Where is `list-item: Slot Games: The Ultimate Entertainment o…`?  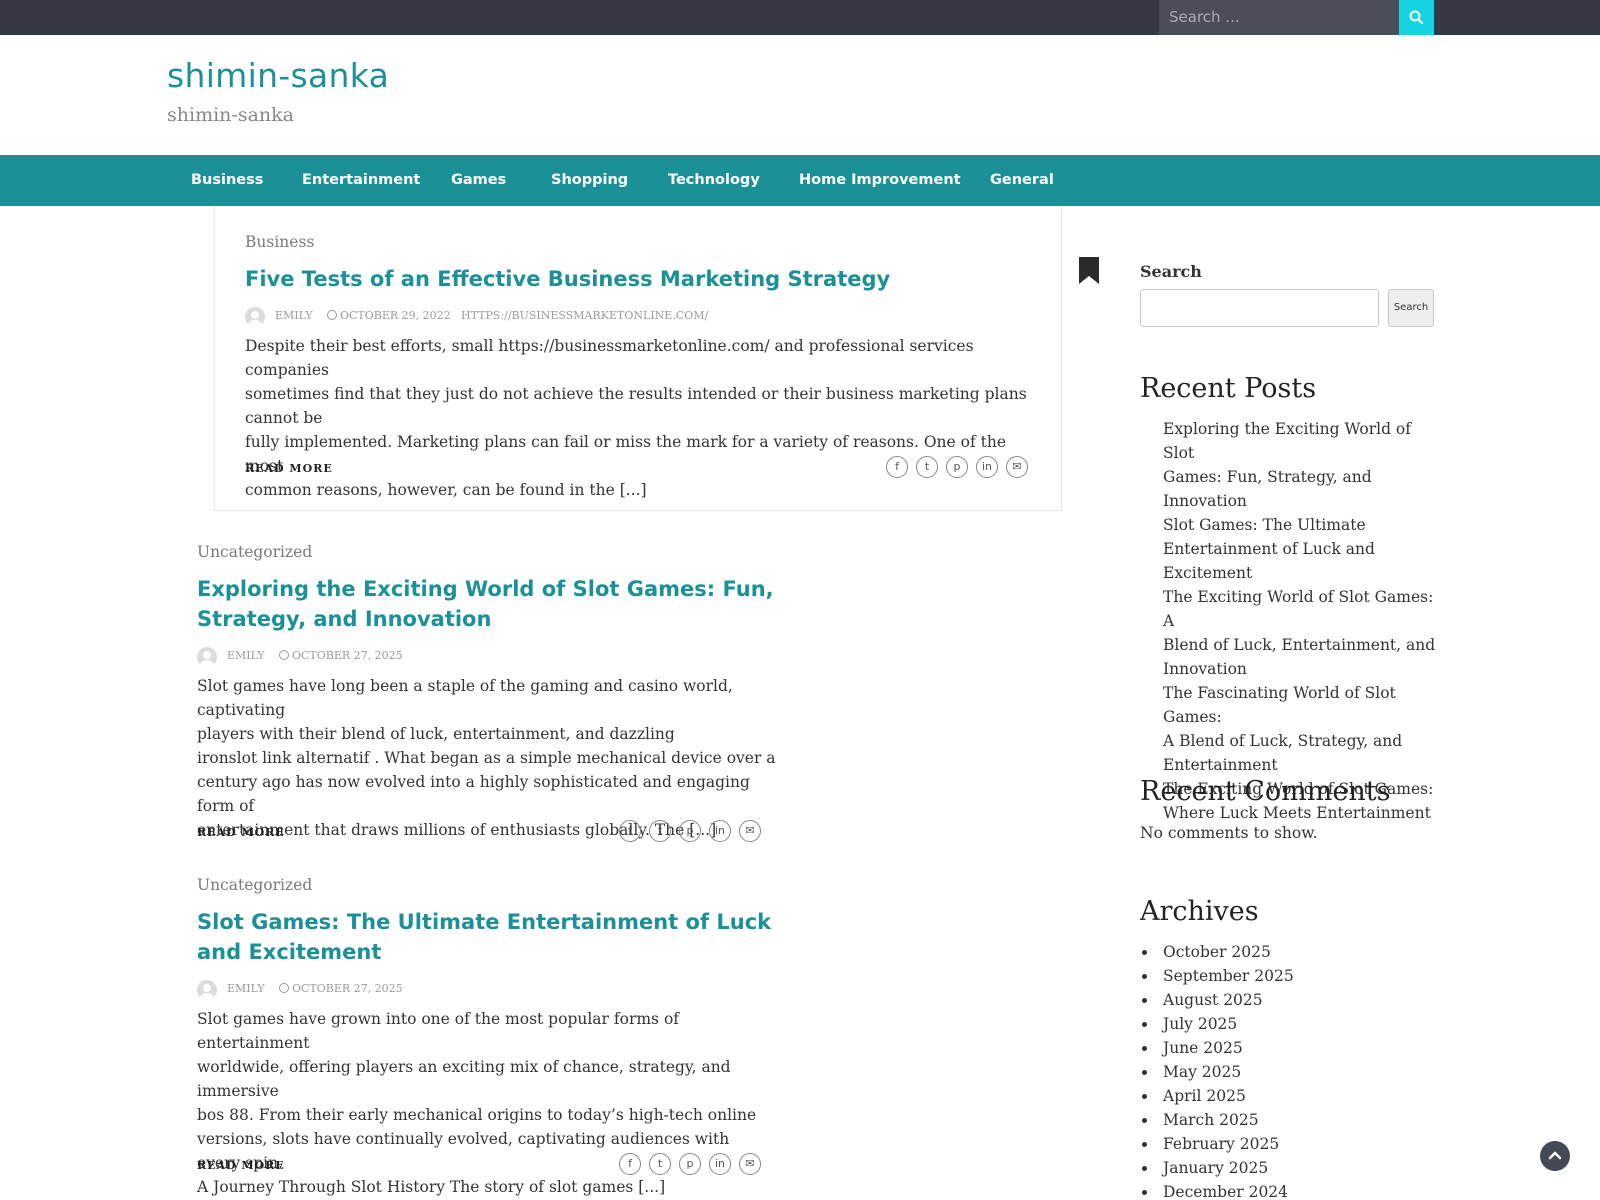
list-item: Slot Games: The Ultimate Entertainment o… is located at coordinates (1301, 549).